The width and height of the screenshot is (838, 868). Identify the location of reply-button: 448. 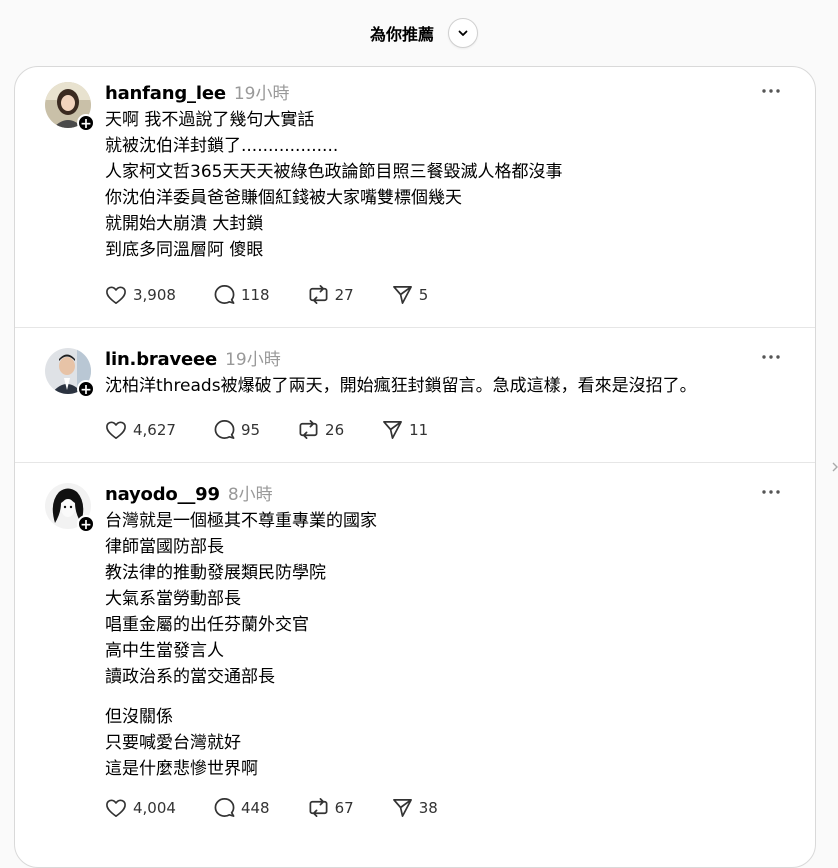
(242, 807).